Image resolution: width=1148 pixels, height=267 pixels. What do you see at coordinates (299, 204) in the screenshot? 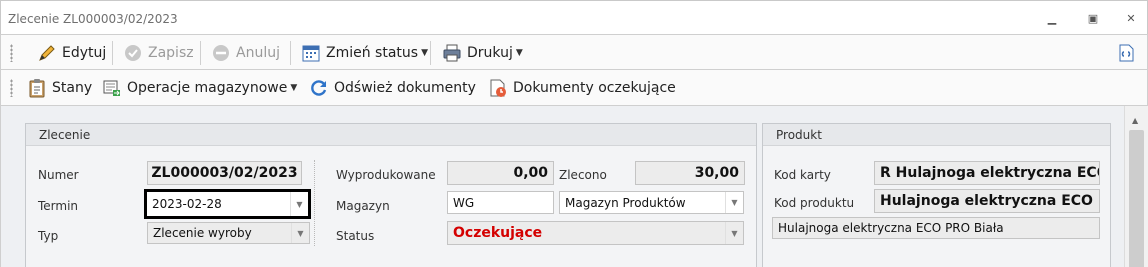
I see `date-dropdown-icon: ▼` at bounding box center [299, 204].